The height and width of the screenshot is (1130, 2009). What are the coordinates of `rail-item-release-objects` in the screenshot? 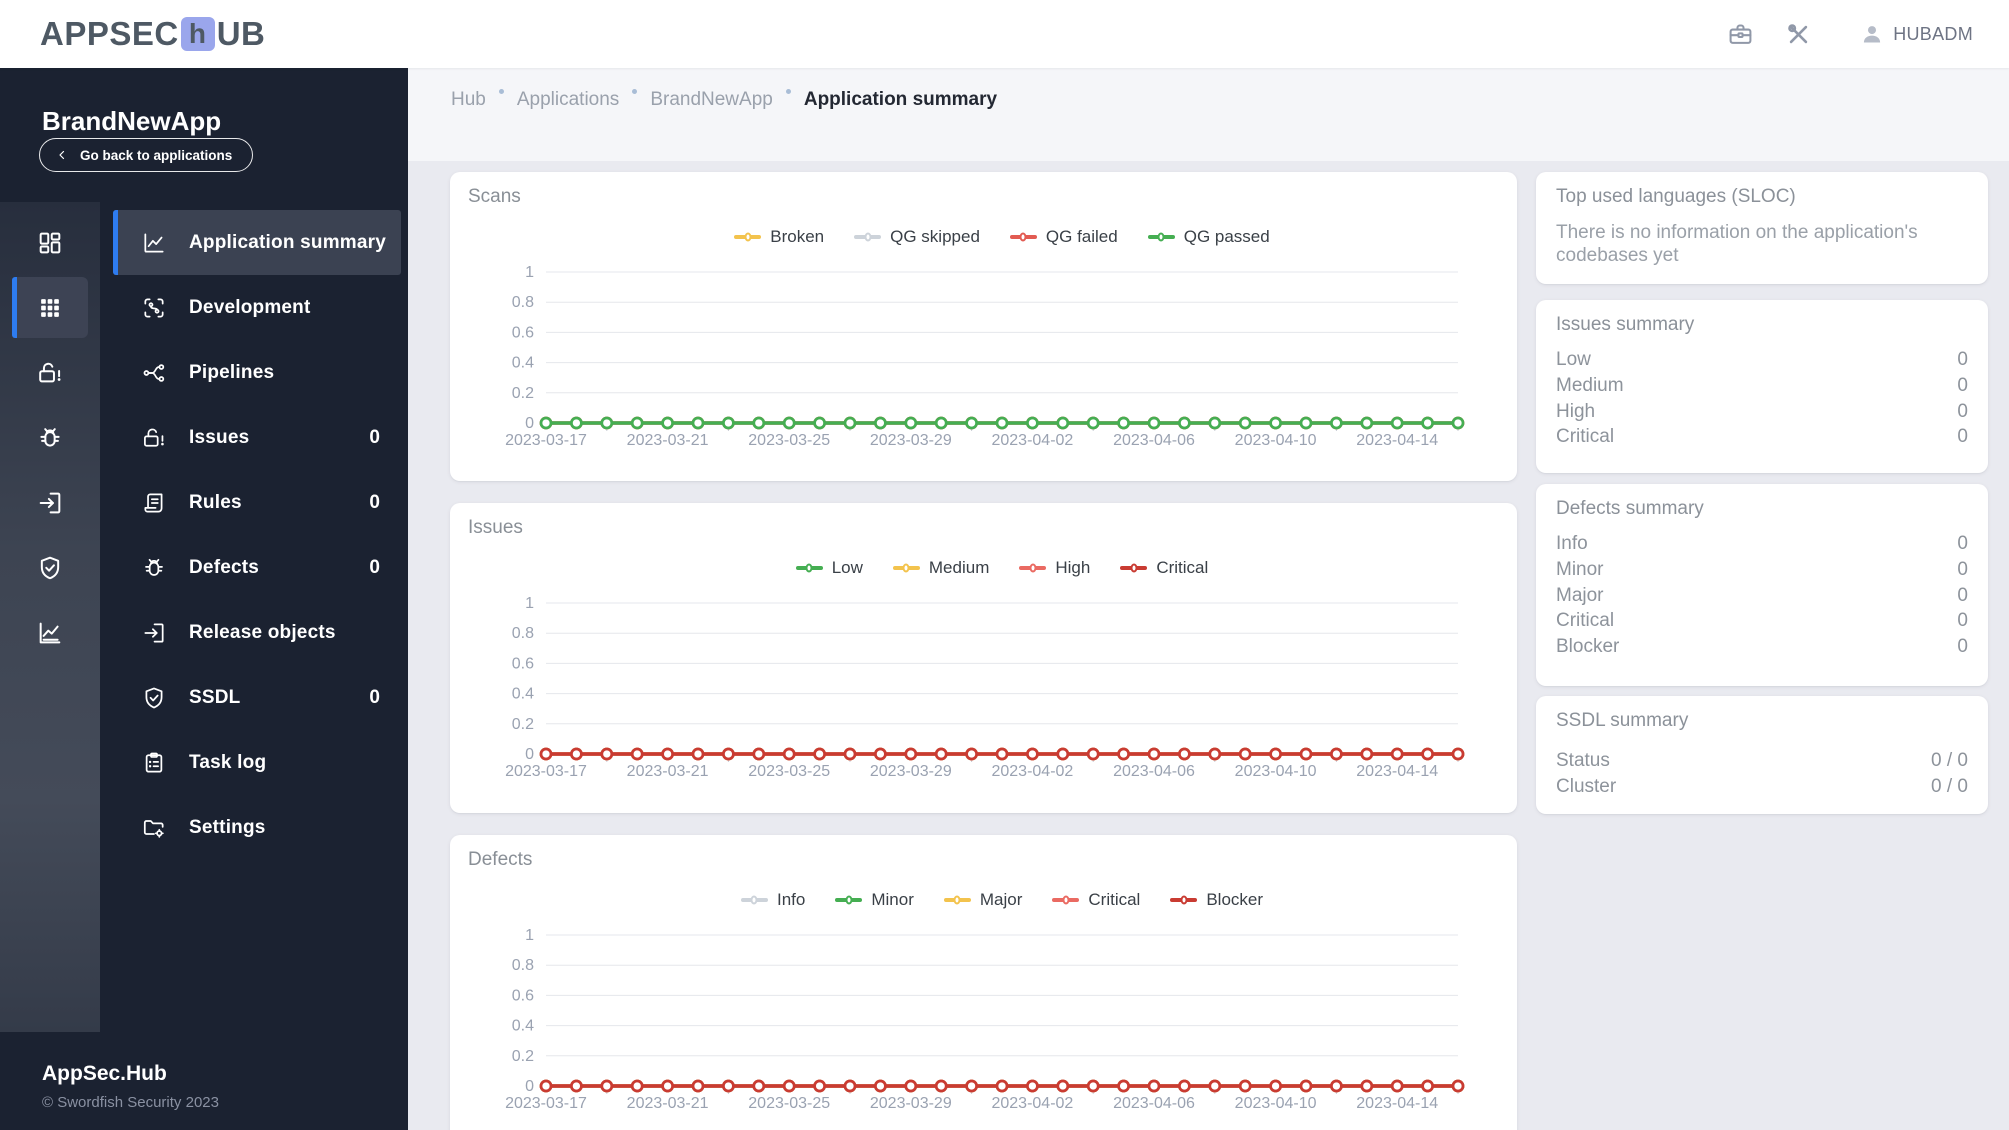 It's located at (50, 502).